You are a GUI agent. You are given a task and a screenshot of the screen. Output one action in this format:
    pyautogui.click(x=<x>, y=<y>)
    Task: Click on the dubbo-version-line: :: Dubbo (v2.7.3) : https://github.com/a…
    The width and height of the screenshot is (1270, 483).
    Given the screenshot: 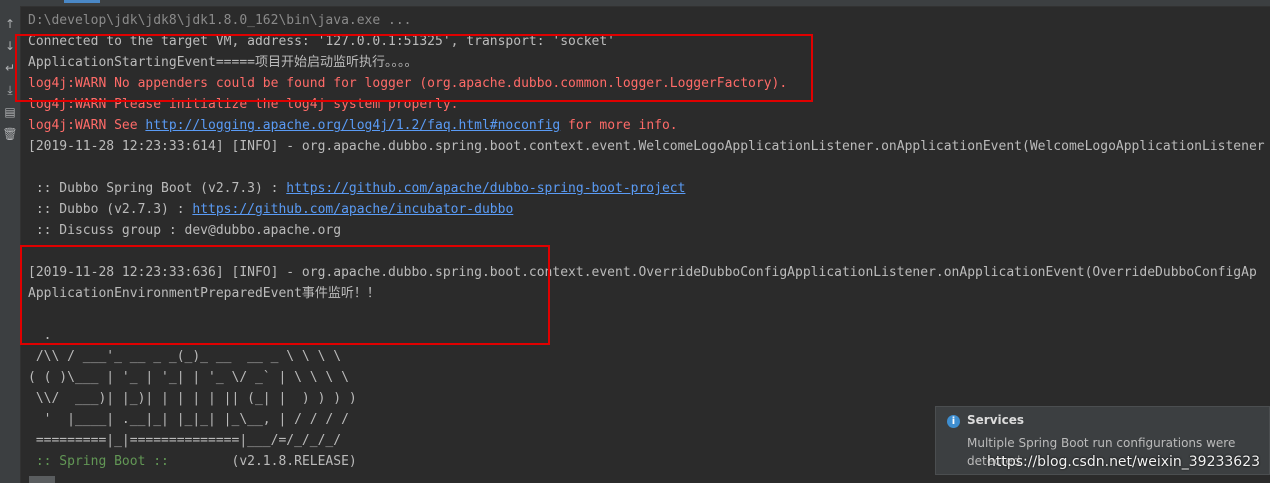 What is the action you would take?
    pyautogui.click(x=270, y=209)
    